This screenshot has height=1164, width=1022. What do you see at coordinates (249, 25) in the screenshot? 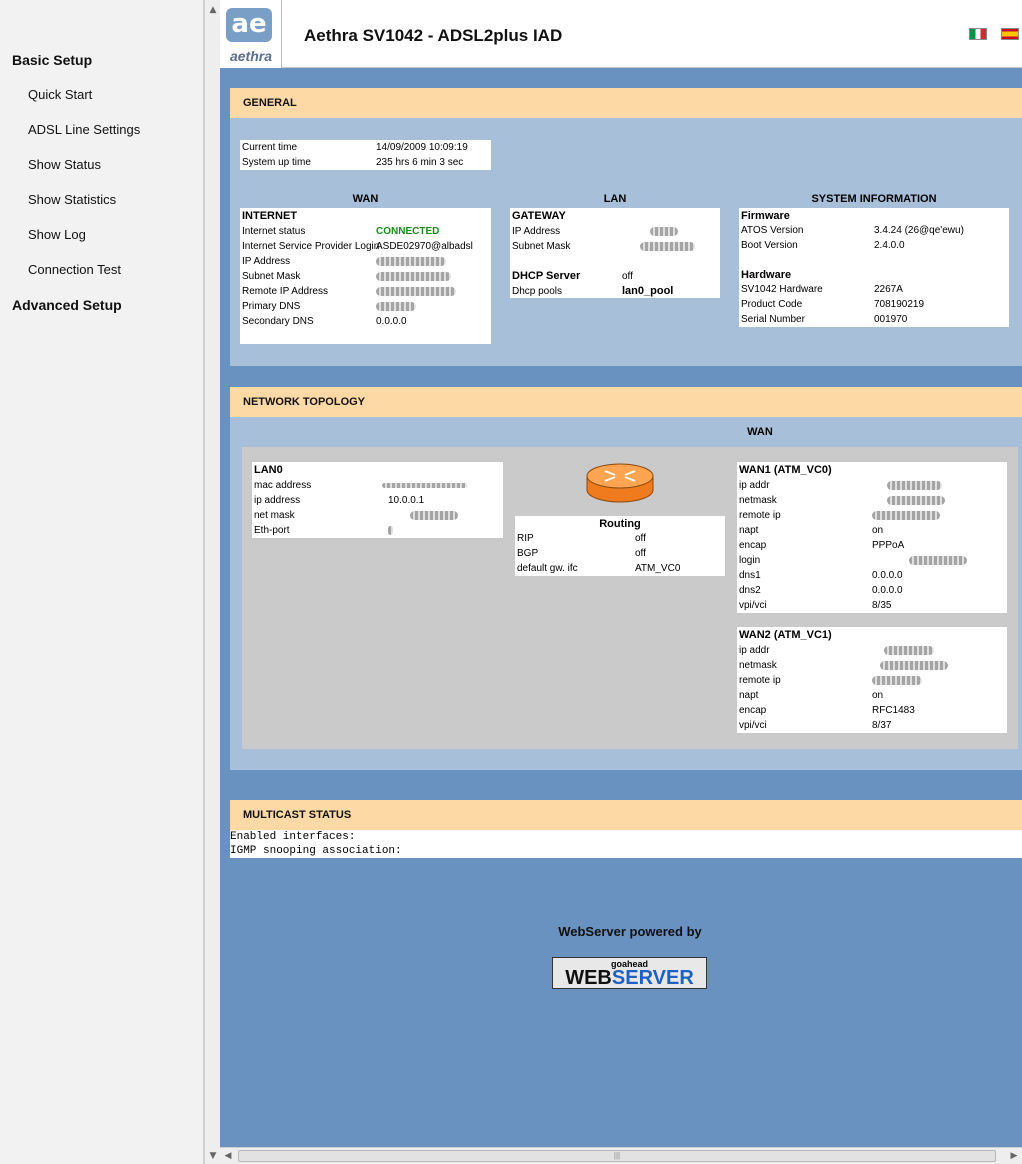
I see `logo-mark: ae` at bounding box center [249, 25].